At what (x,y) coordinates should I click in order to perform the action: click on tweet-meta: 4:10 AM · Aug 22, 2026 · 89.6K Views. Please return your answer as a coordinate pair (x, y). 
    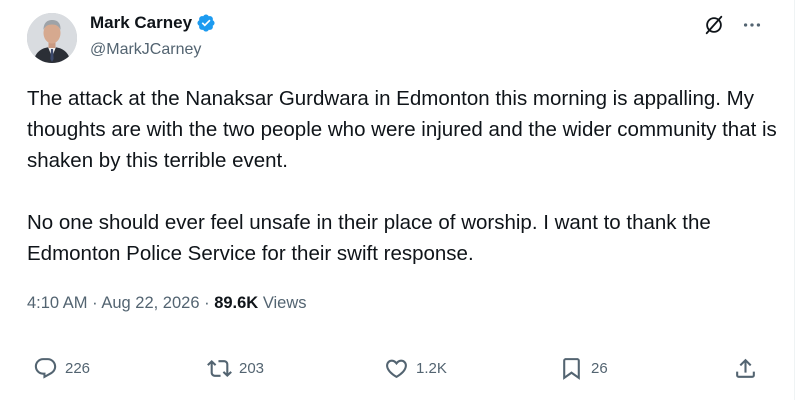
    Looking at the image, I should click on (167, 303).